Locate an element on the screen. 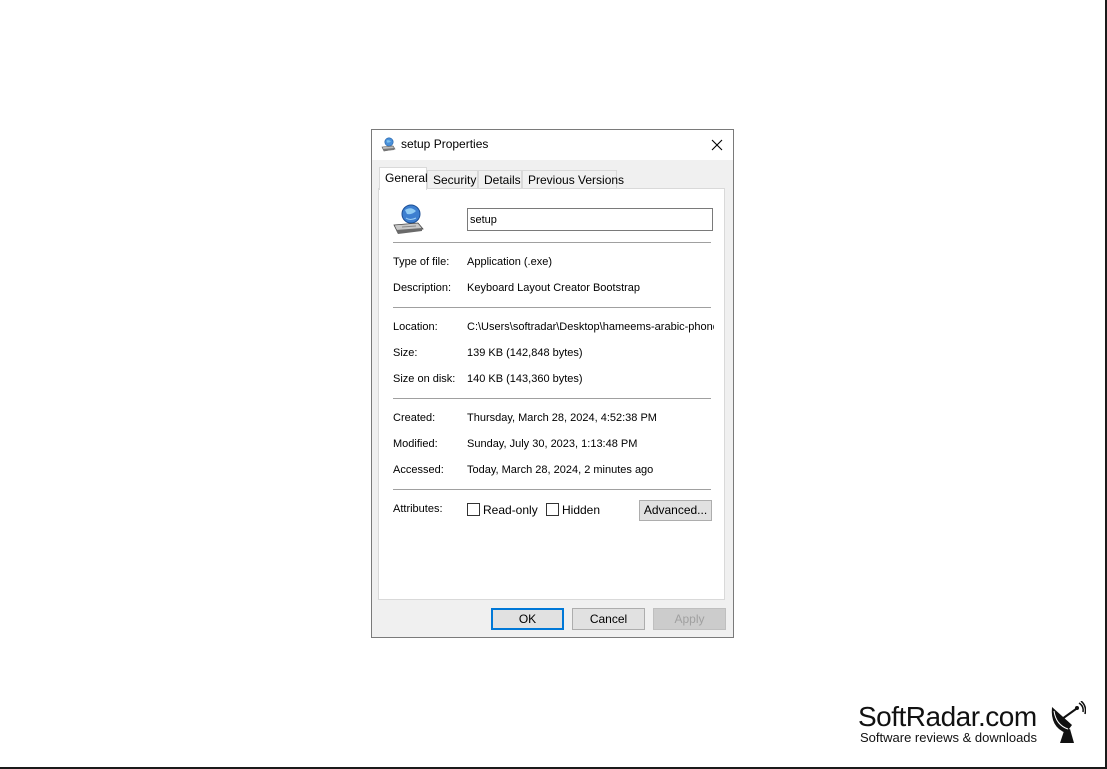  modified-label: Modified: is located at coordinates (415, 444).